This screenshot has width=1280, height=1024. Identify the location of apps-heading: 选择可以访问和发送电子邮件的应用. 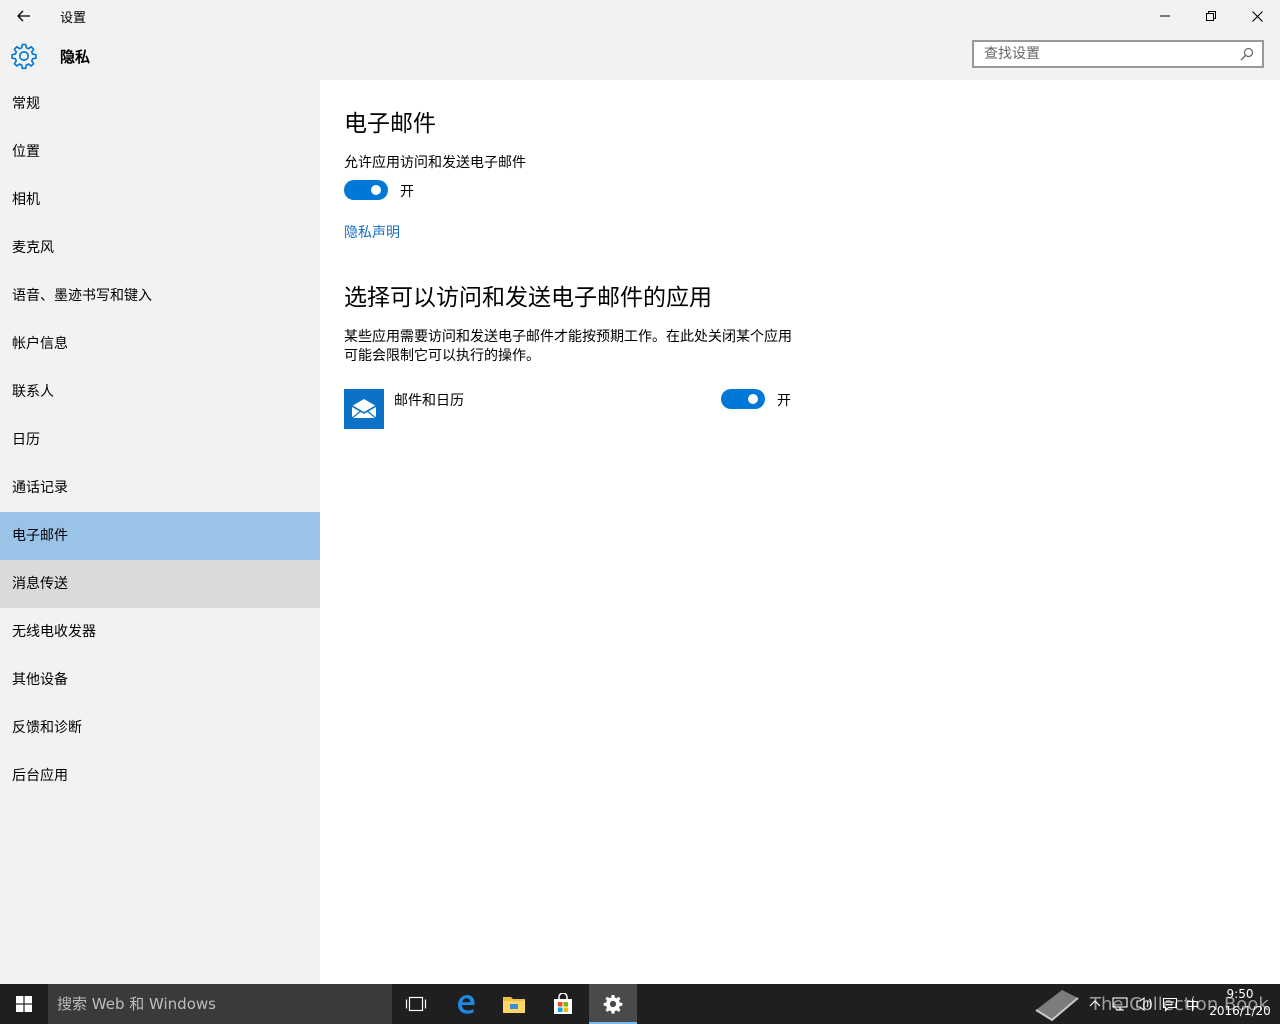
(528, 298).